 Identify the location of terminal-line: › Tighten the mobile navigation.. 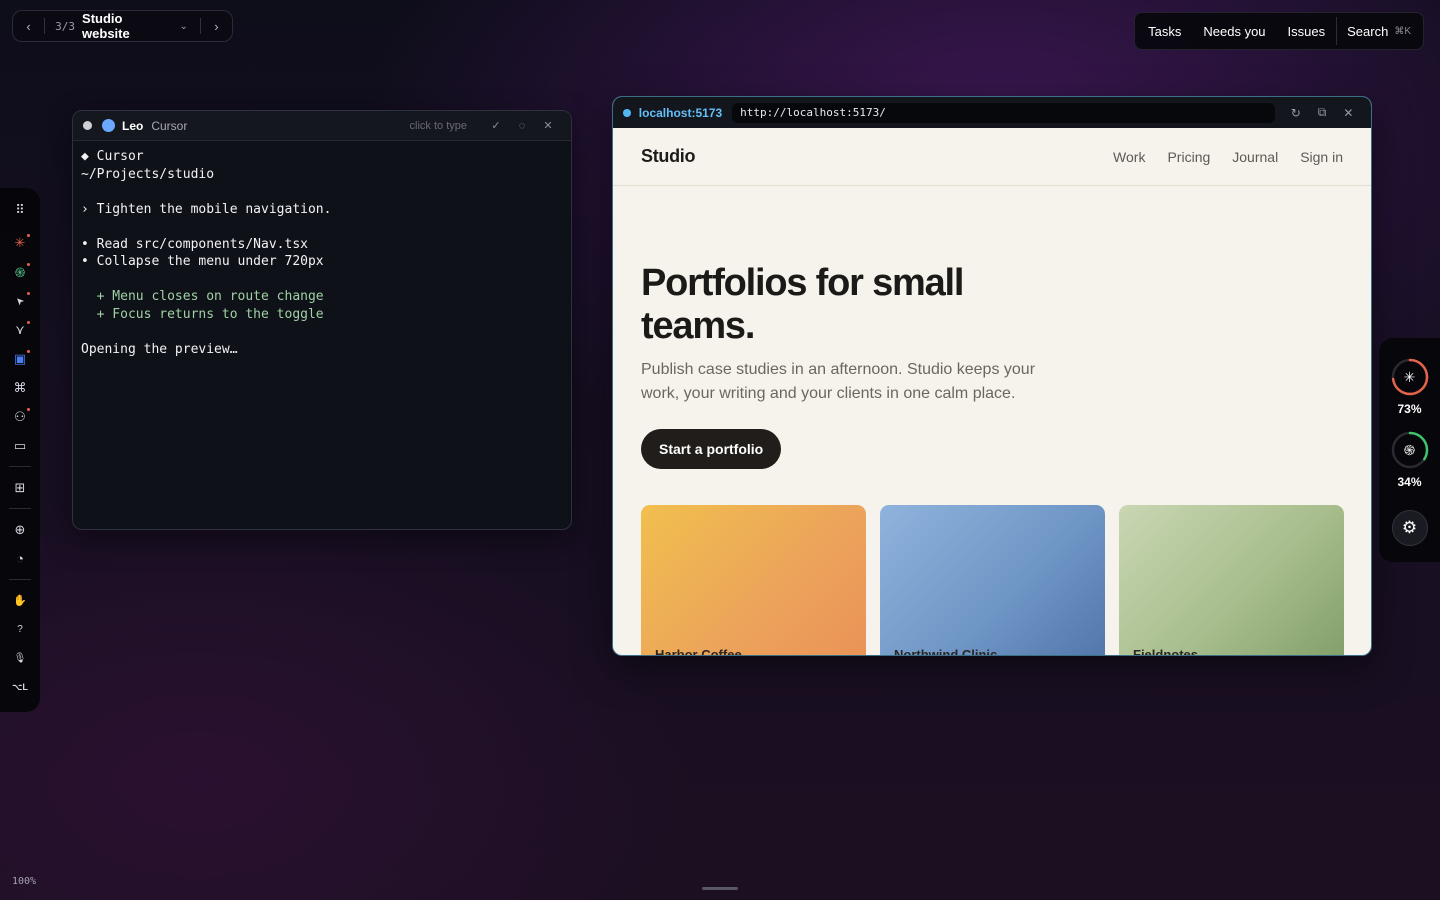
(206, 209).